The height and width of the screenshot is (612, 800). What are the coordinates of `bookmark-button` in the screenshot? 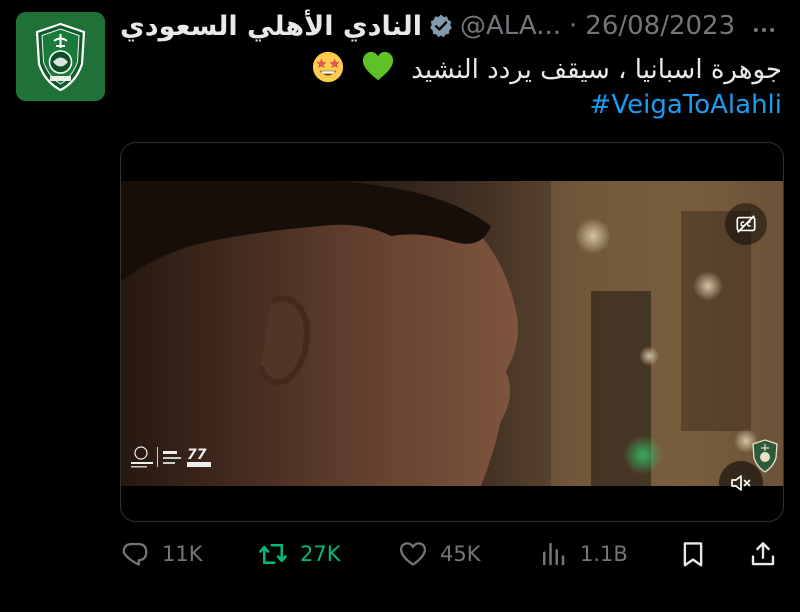 It's located at (693, 554).